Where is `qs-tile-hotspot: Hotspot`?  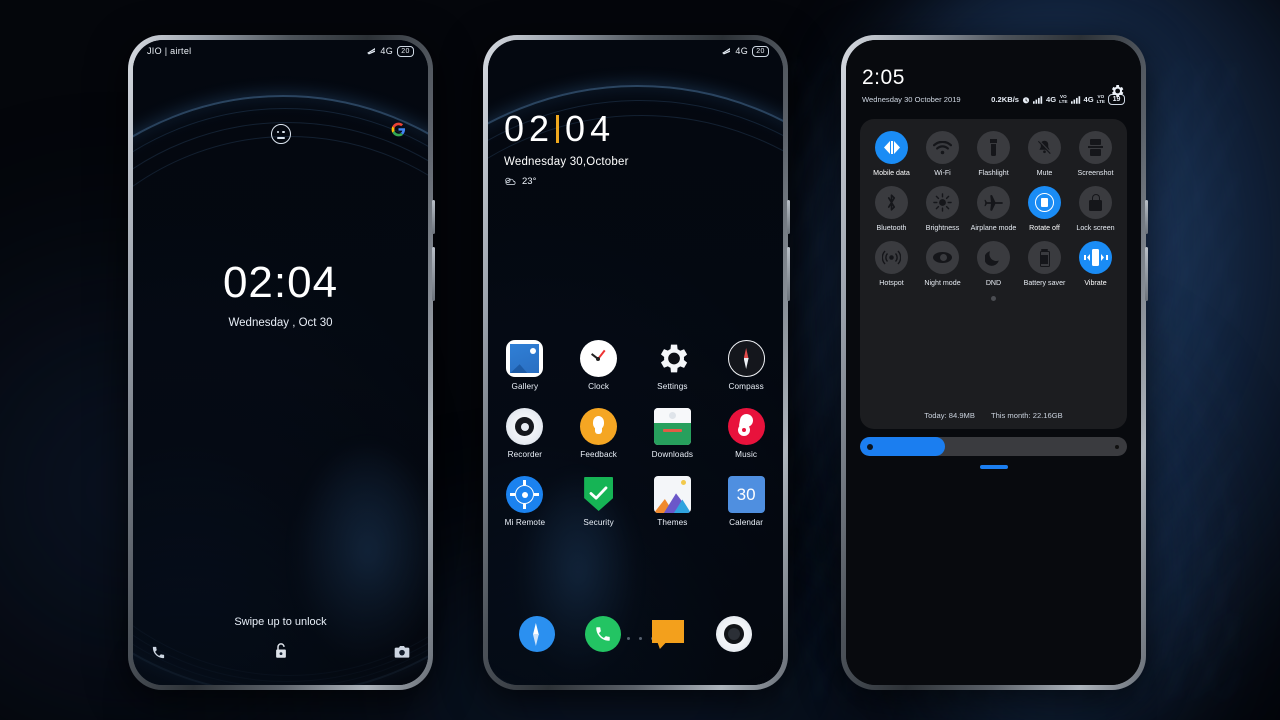
qs-tile-hotspot: Hotspot is located at coordinates (891, 264).